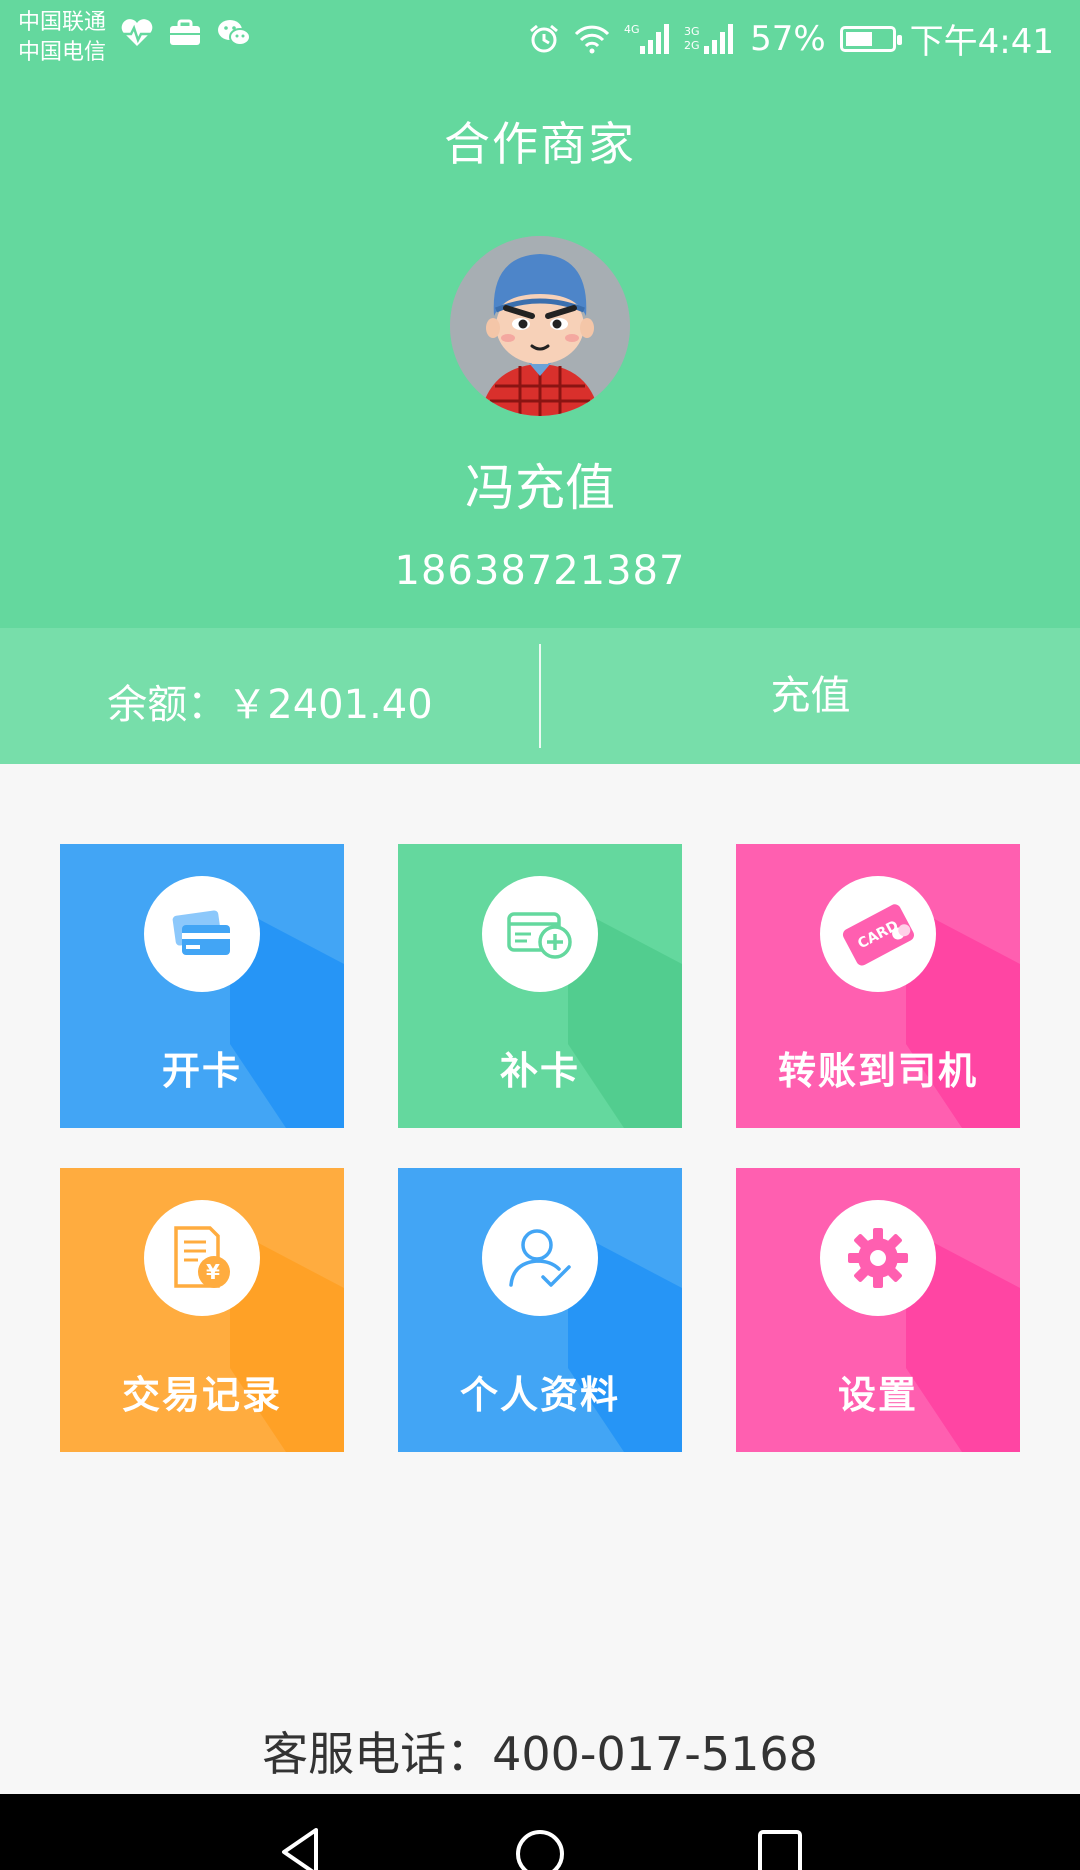 This screenshot has width=1080, height=1870. Describe the element at coordinates (539, 1071) in the screenshot. I see `tile-label: 补卡` at that location.